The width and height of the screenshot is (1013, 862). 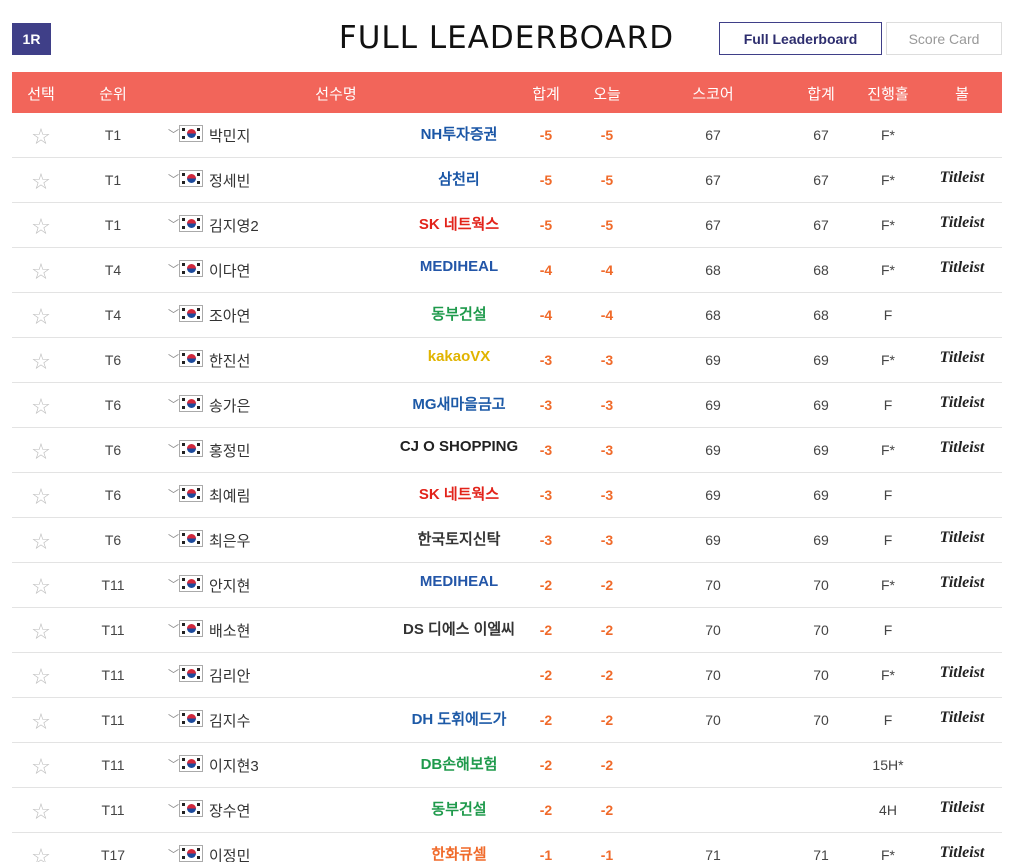 I want to click on score-card-button: Score Card, so click(x=944, y=38).